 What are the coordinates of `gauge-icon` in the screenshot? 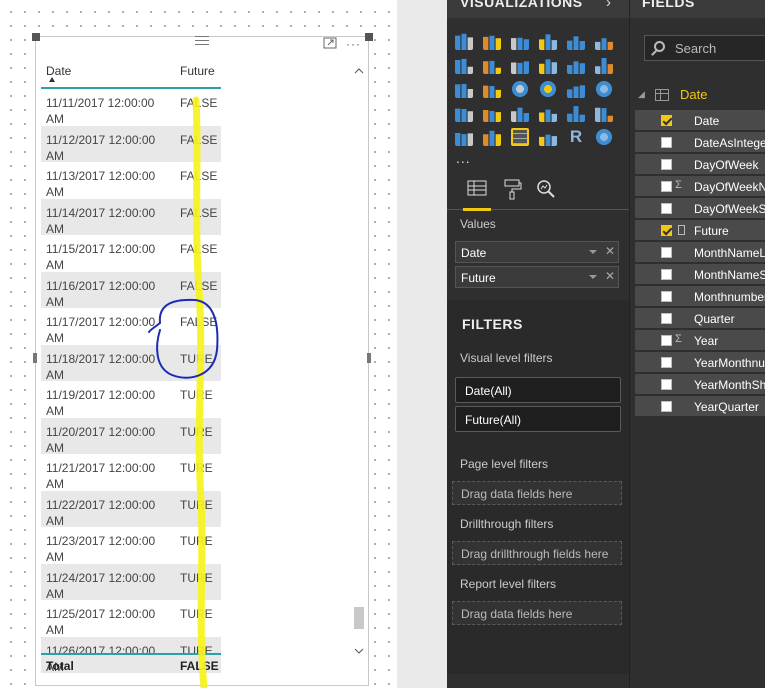 It's located at (548, 115).